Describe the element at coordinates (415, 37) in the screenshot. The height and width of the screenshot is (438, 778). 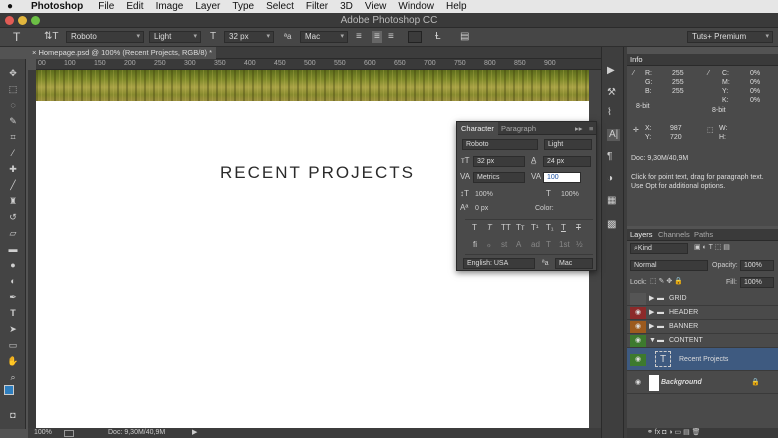
I see `text-color-swatch` at that location.